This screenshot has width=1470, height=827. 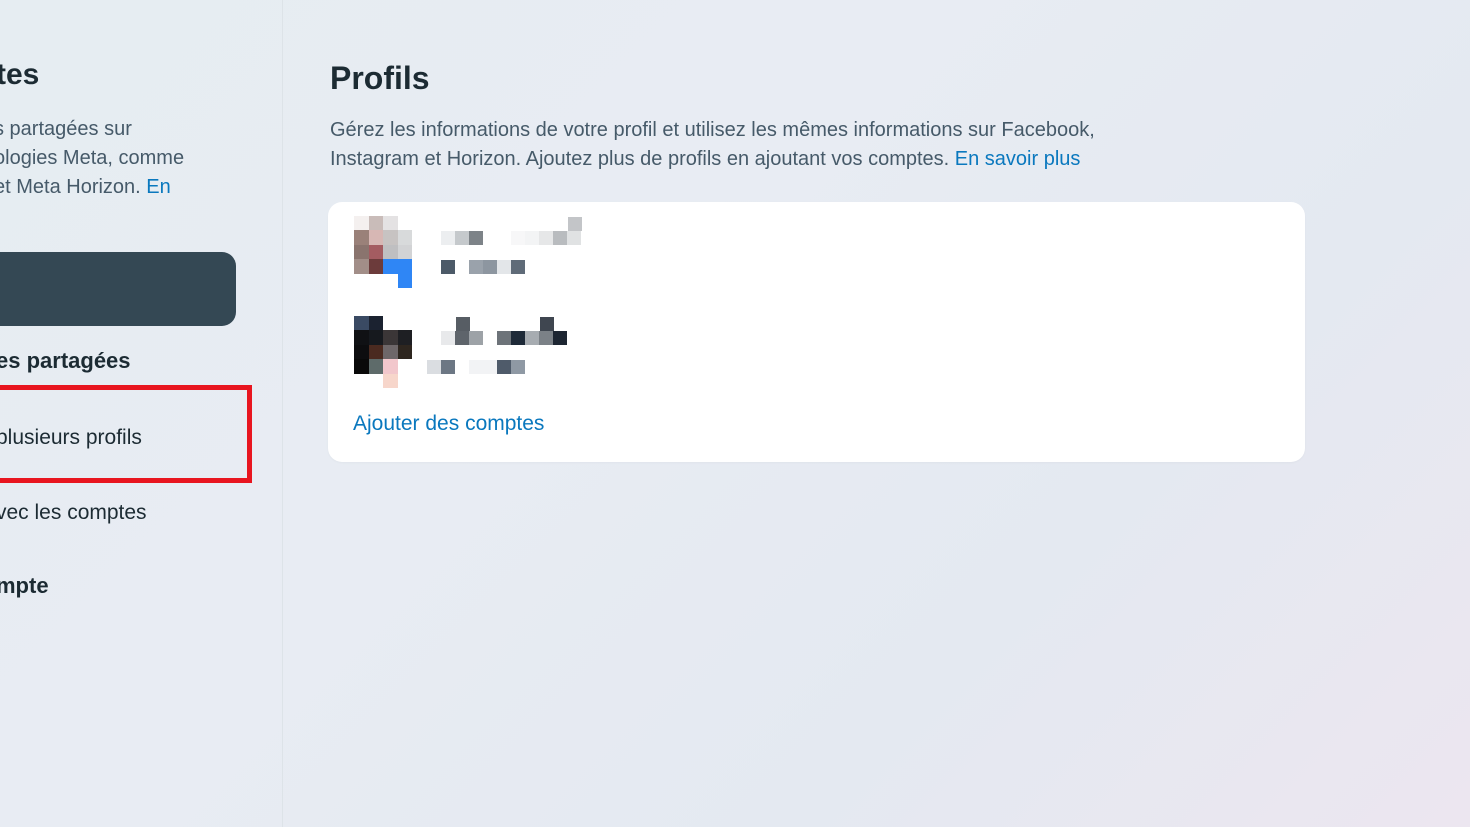 I want to click on add-accounts-link: Ajouter des comptes, so click(x=448, y=424).